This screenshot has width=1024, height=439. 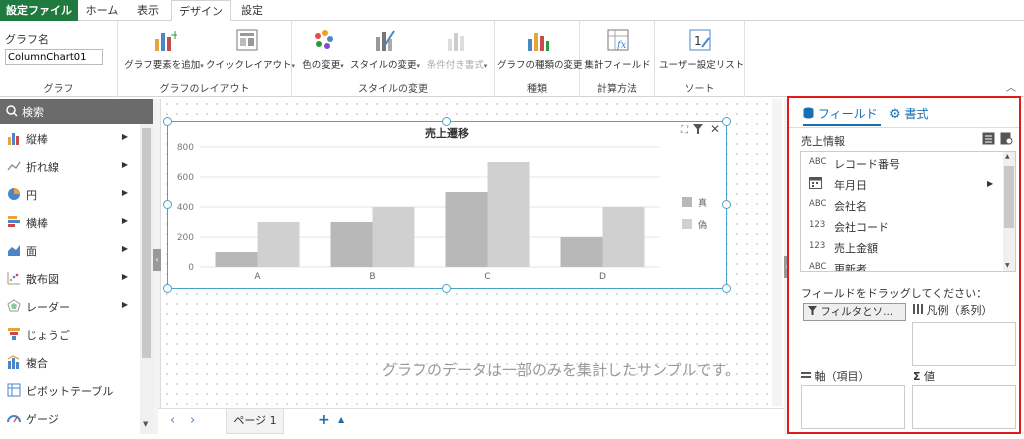 I want to click on value-drop-label: Σ 値, so click(x=924, y=376).